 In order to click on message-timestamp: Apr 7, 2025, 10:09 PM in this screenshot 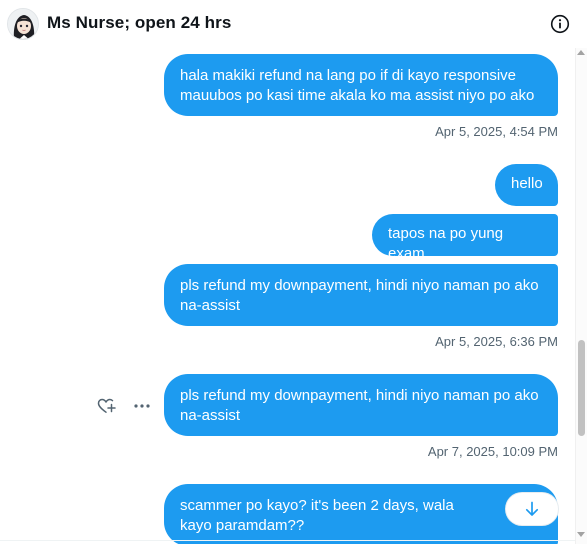, I will do `click(492, 451)`.